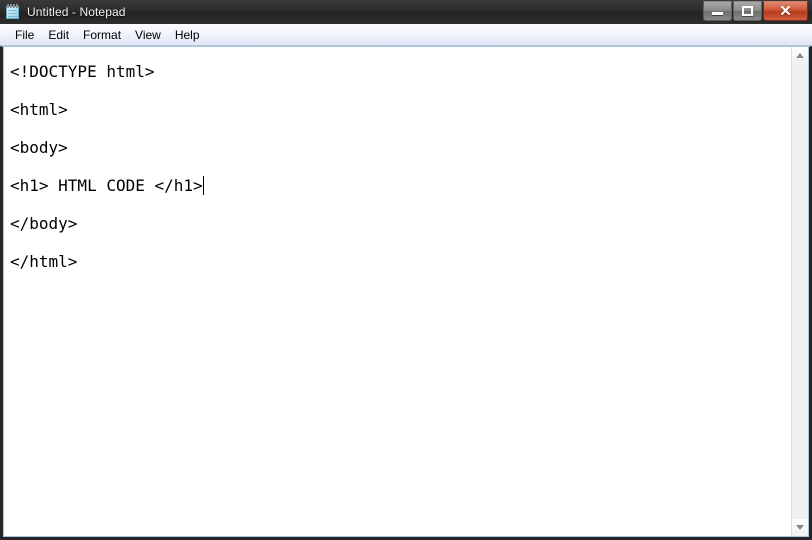 This screenshot has height=540, width=812. I want to click on menu-item-view: View, so click(148, 35).